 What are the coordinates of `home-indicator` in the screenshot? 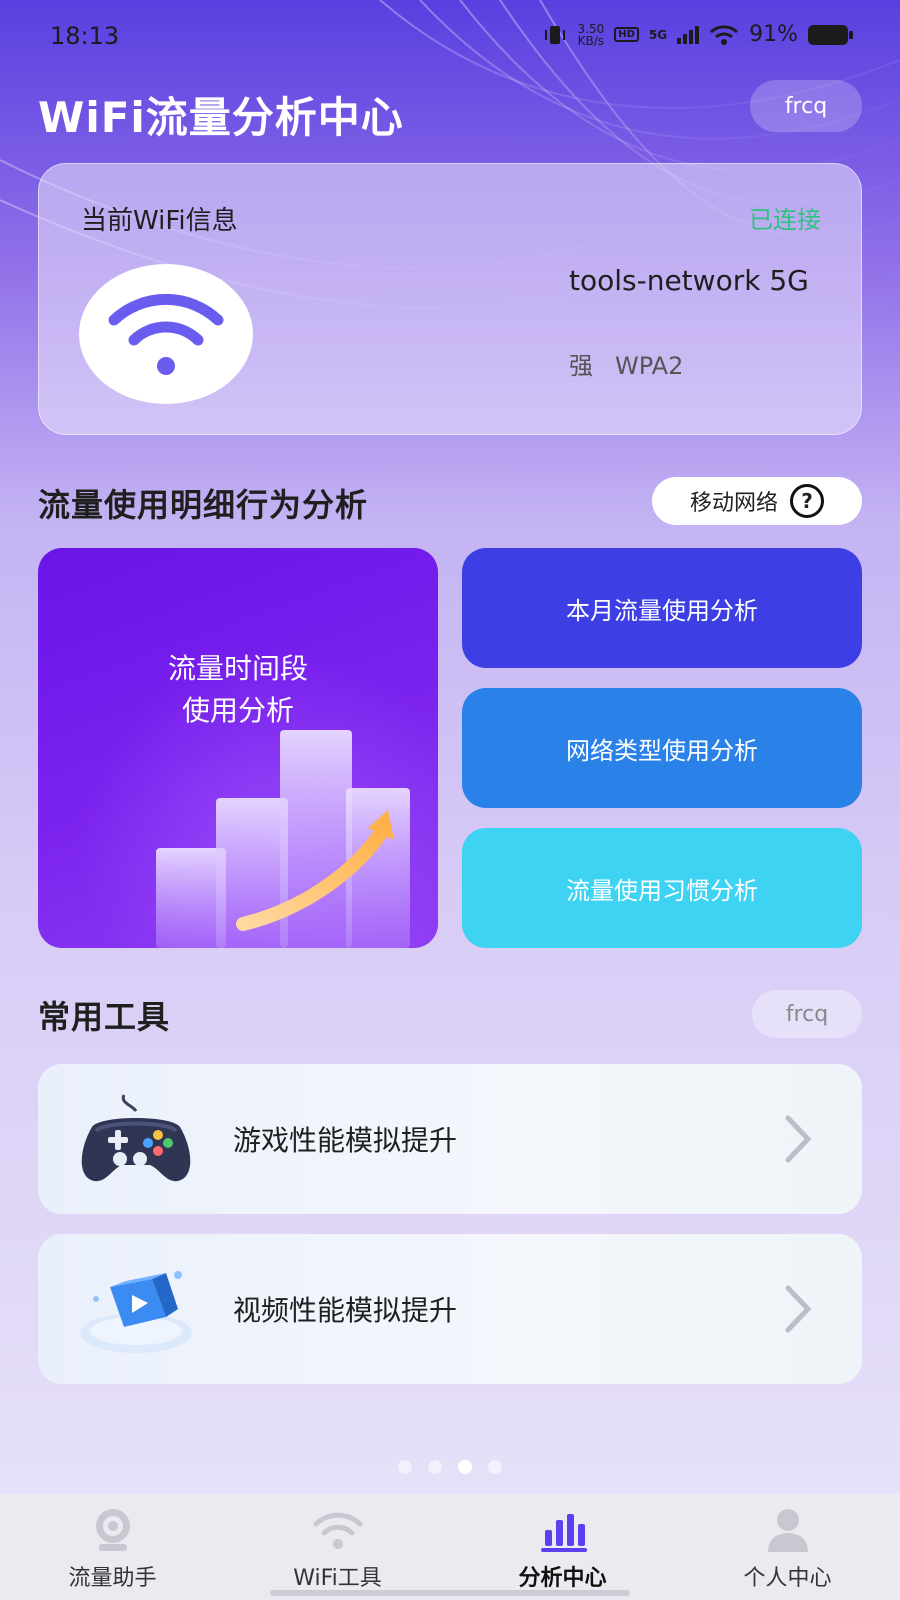 It's located at (450, 1593).